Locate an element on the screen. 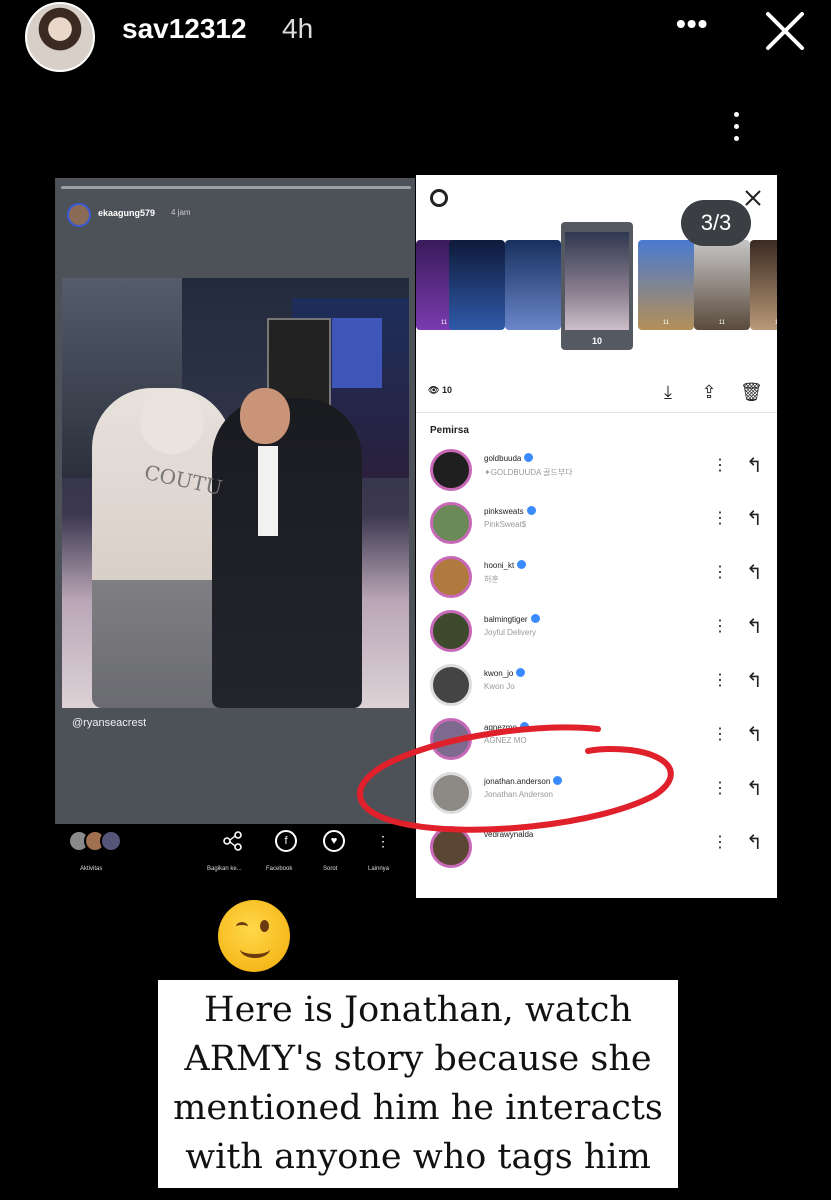 Image resolution: width=831 pixels, height=1200 pixels. download-icon: ⤓ is located at coordinates (668, 392).